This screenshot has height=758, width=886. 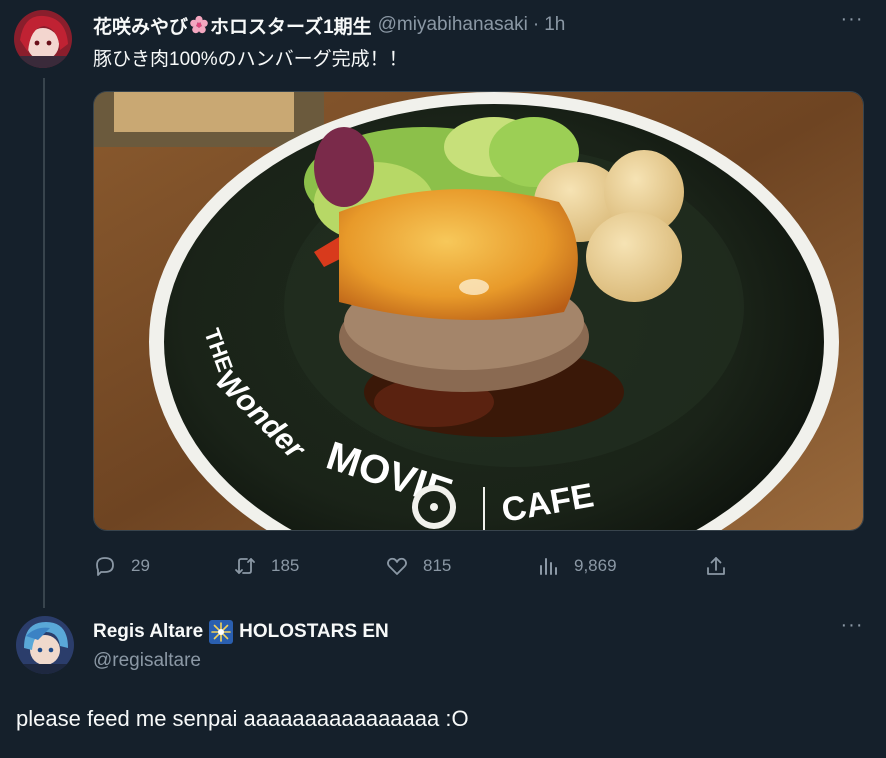 I want to click on views-button: 9,869, so click(x=576, y=566).